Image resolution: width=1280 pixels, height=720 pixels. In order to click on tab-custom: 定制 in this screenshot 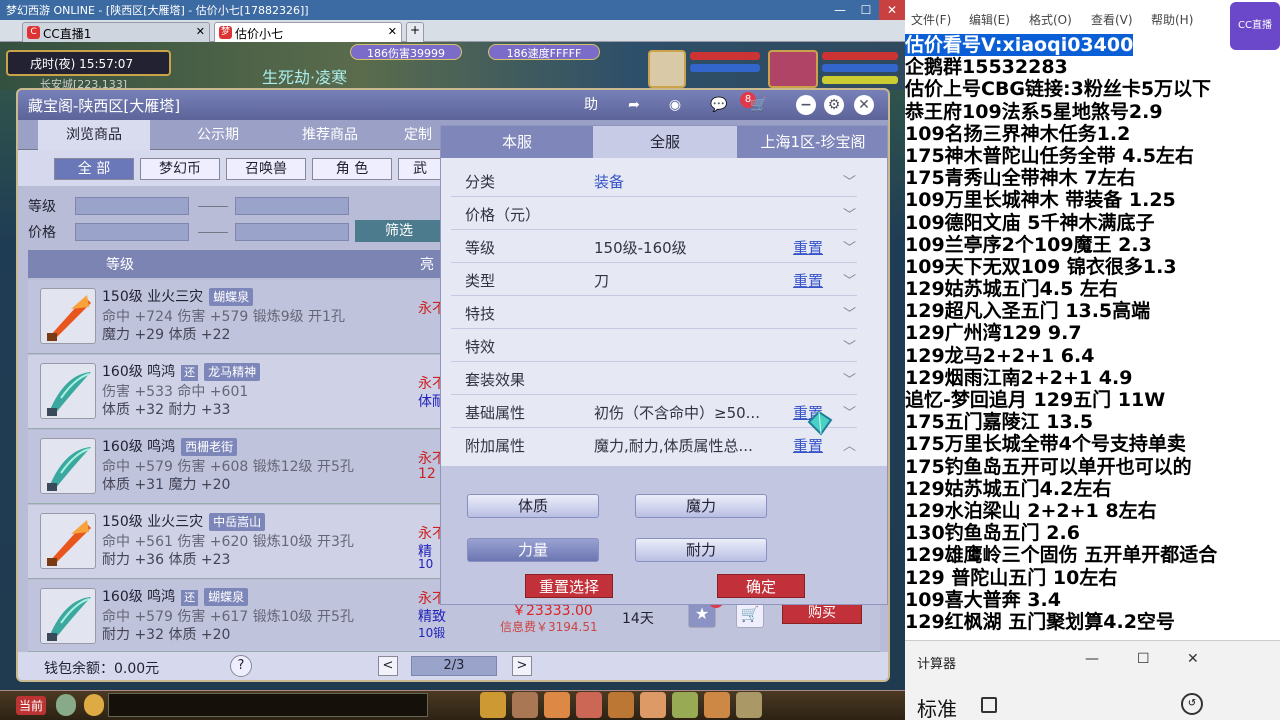, I will do `click(418, 135)`.